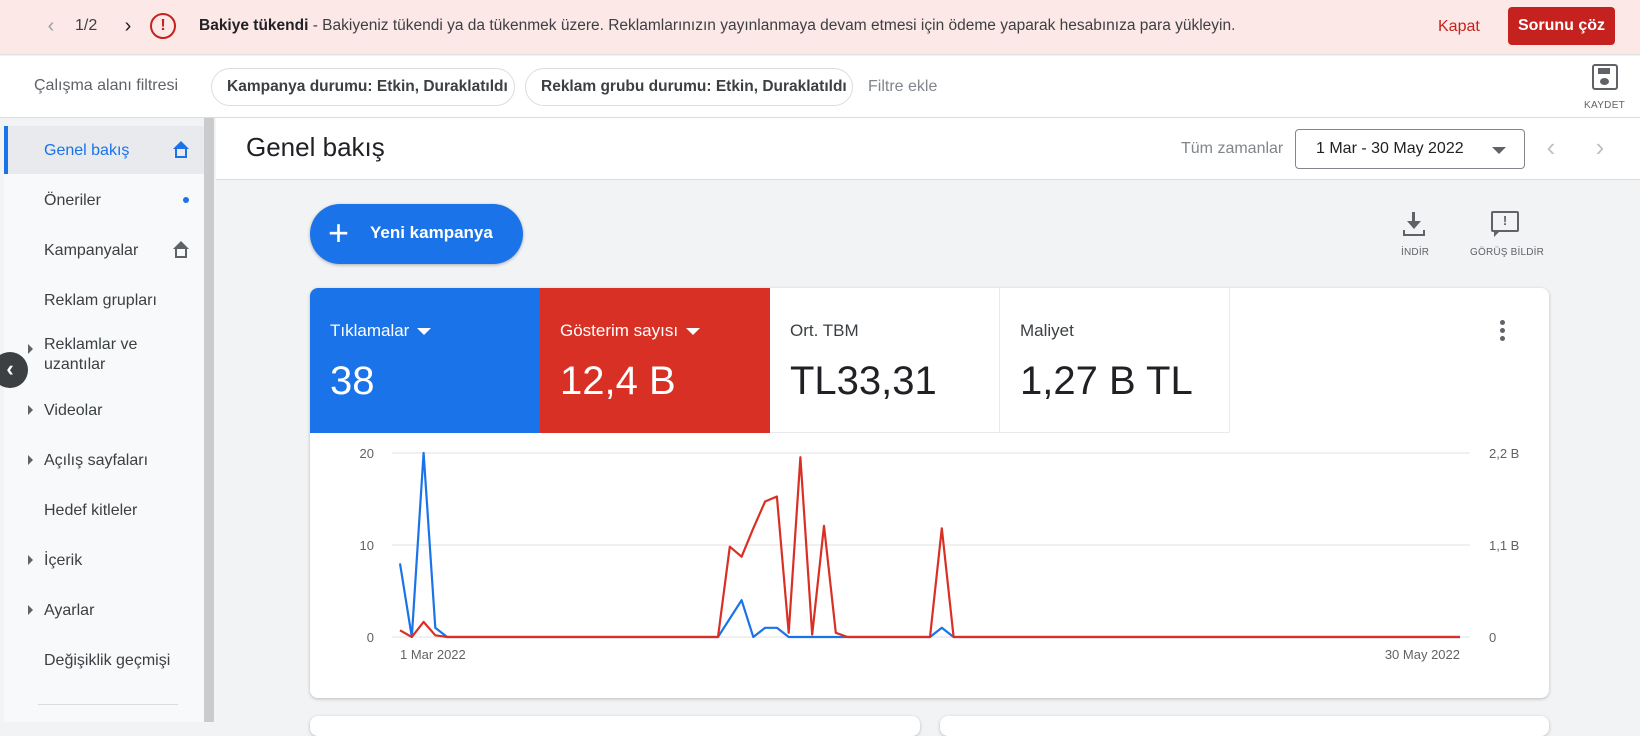 Image resolution: width=1640 pixels, height=736 pixels. I want to click on metric-value: 1,27 B TL, so click(1106, 381).